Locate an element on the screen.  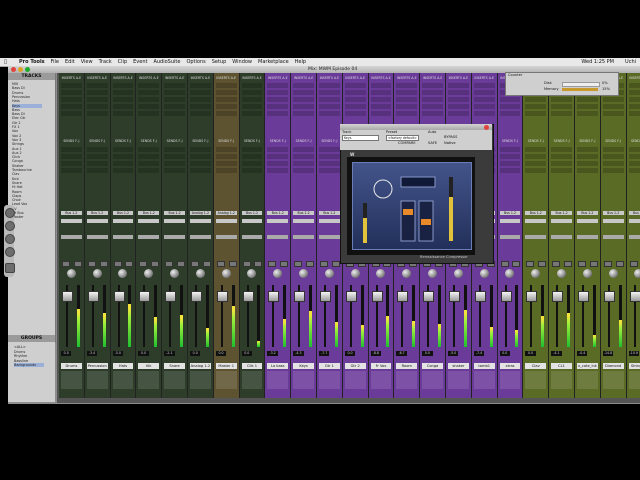
track-name-plate: Hats is located at coordinates (123, 366).